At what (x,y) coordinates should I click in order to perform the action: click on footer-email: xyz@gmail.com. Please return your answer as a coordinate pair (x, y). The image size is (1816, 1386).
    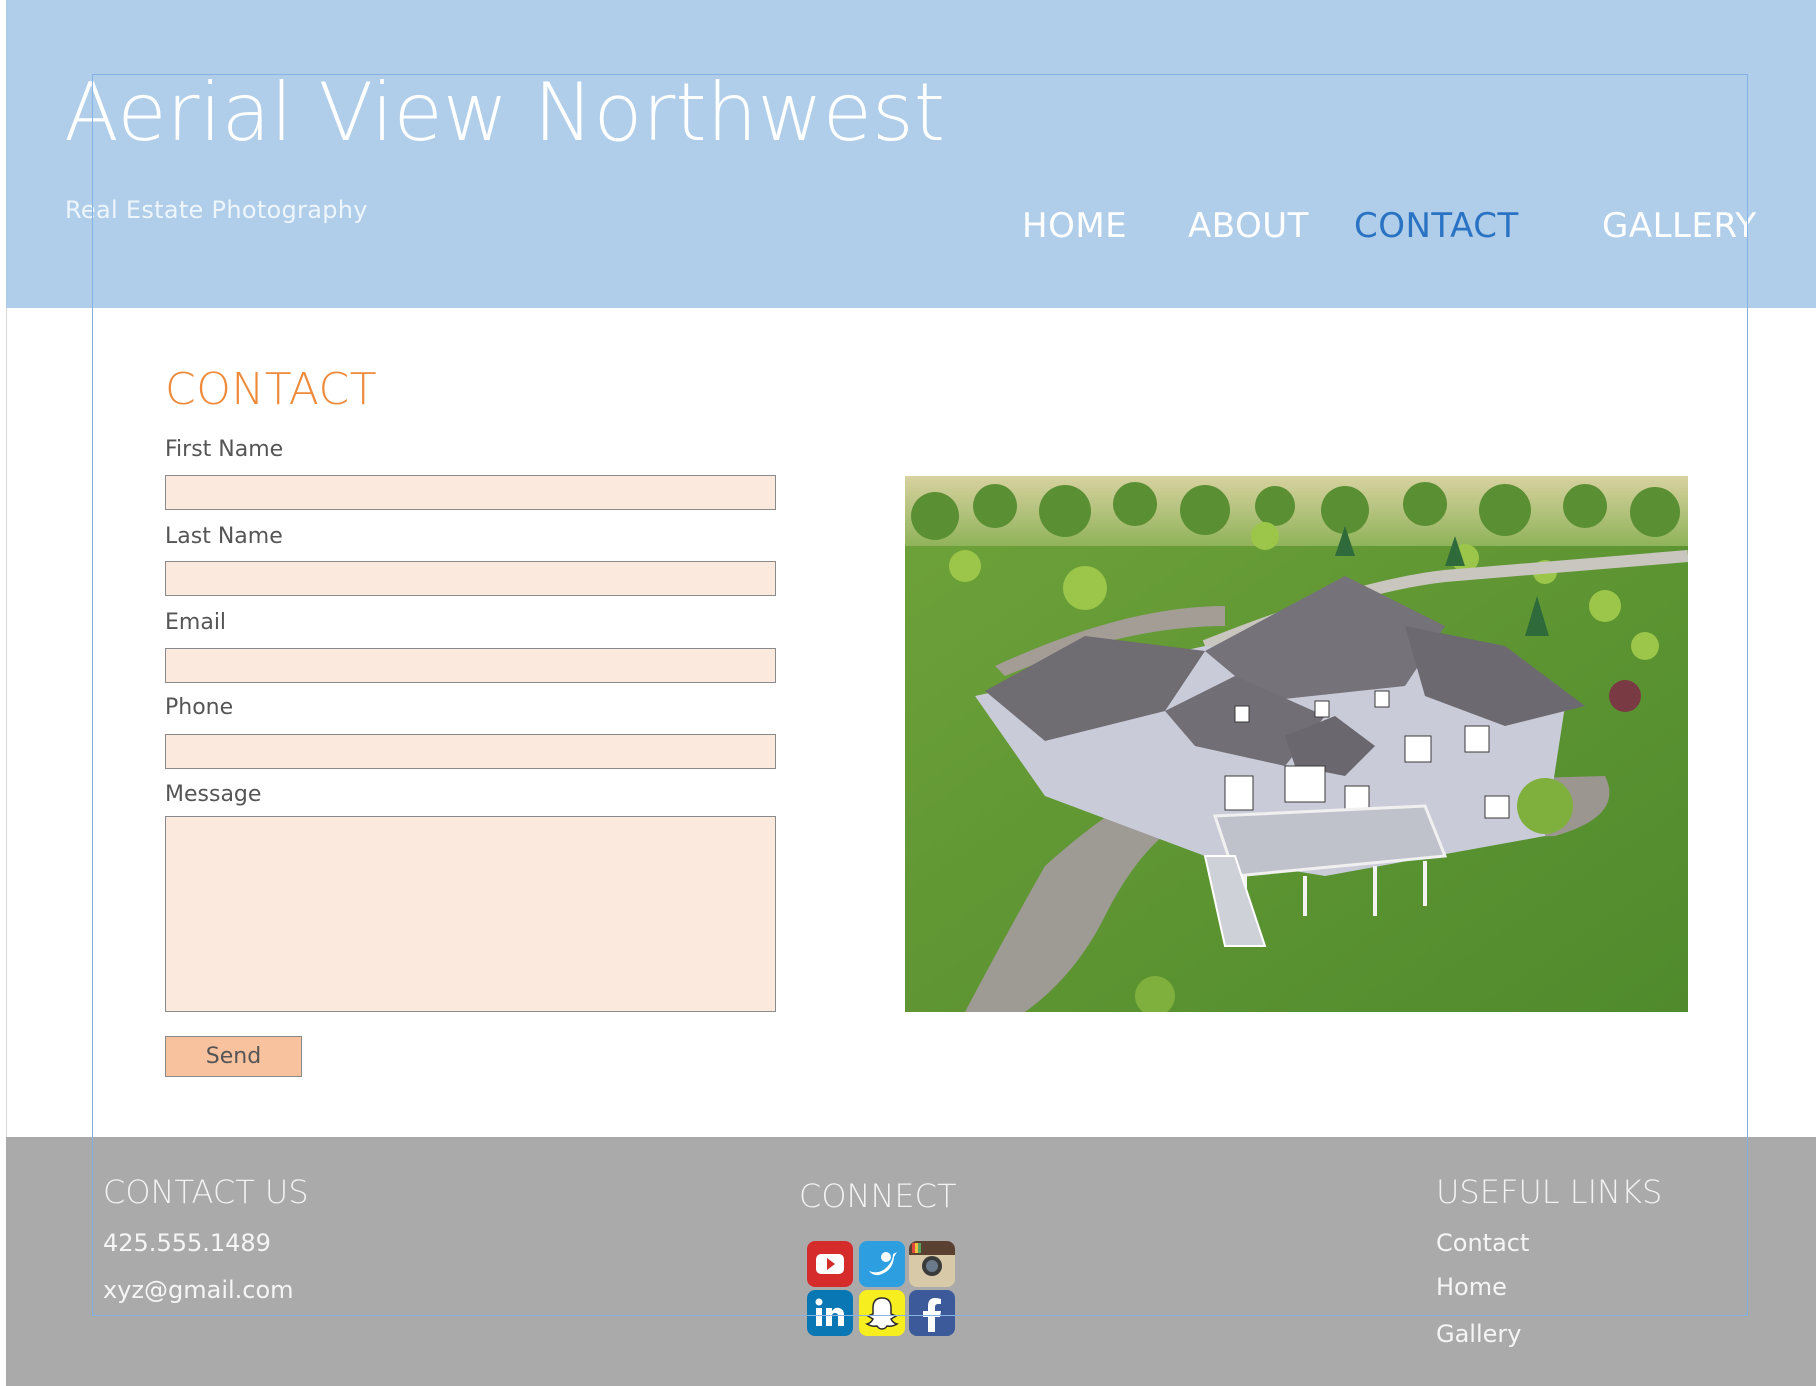
    Looking at the image, I should click on (198, 1290).